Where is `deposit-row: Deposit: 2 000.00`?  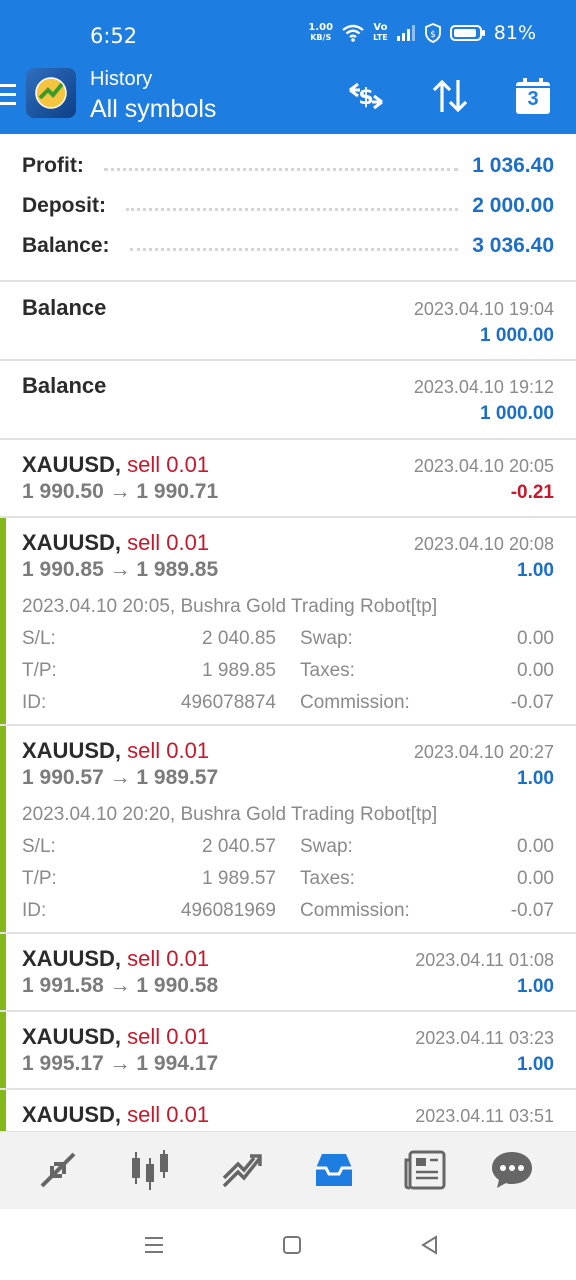
deposit-row: Deposit: 2 000.00 is located at coordinates (288, 206).